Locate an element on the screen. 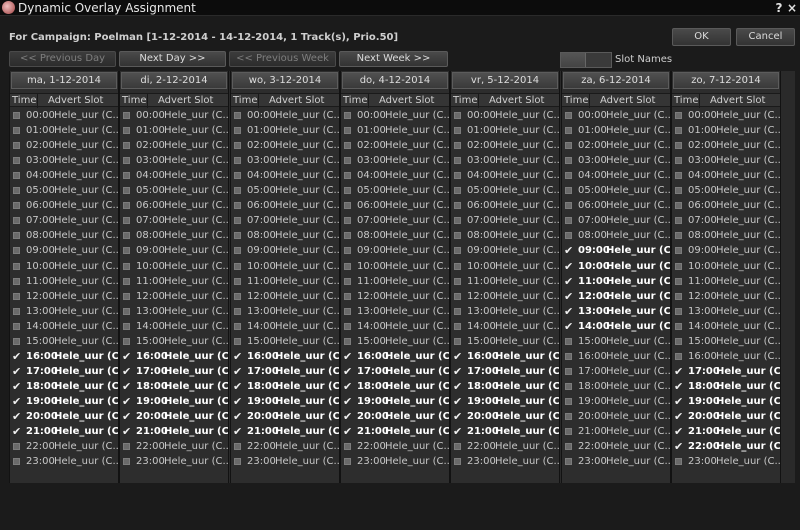 This screenshot has width=800, height=530. time-column-header: Time is located at coordinates (135, 101).